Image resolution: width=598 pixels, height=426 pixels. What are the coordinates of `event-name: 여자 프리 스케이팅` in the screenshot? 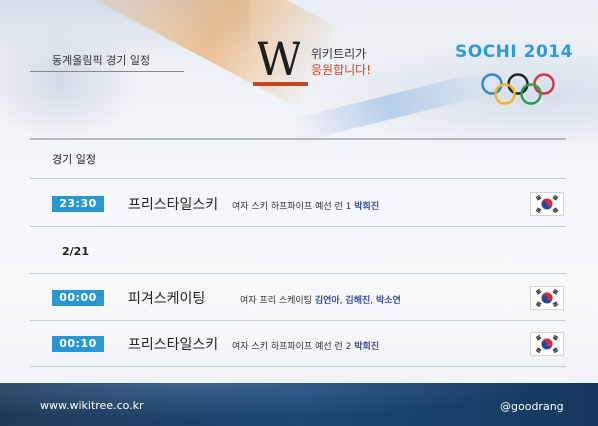 It's located at (276, 301).